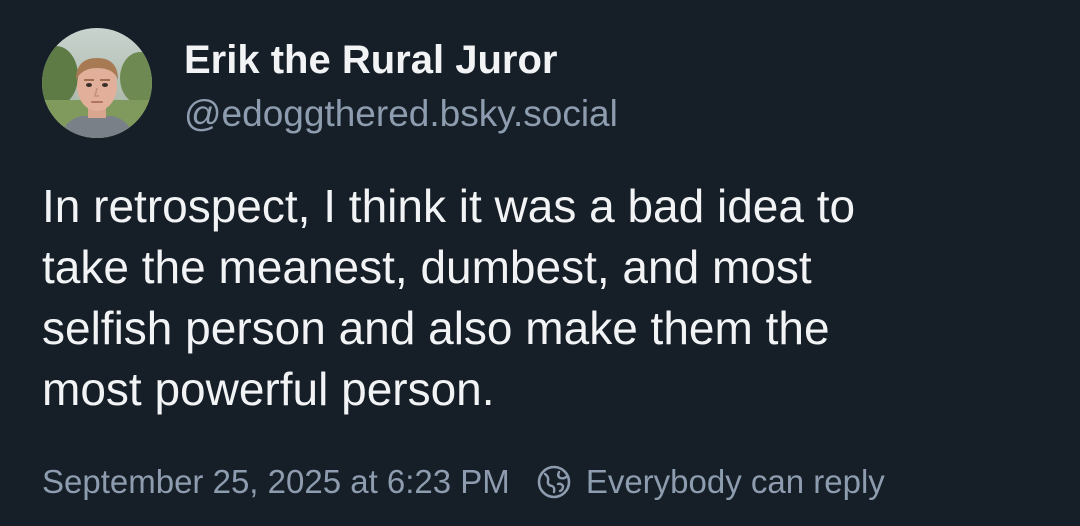 Image resolution: width=1080 pixels, height=526 pixels. I want to click on post-timestamp: September 25, 2025 at 6:23 PM, so click(276, 482).